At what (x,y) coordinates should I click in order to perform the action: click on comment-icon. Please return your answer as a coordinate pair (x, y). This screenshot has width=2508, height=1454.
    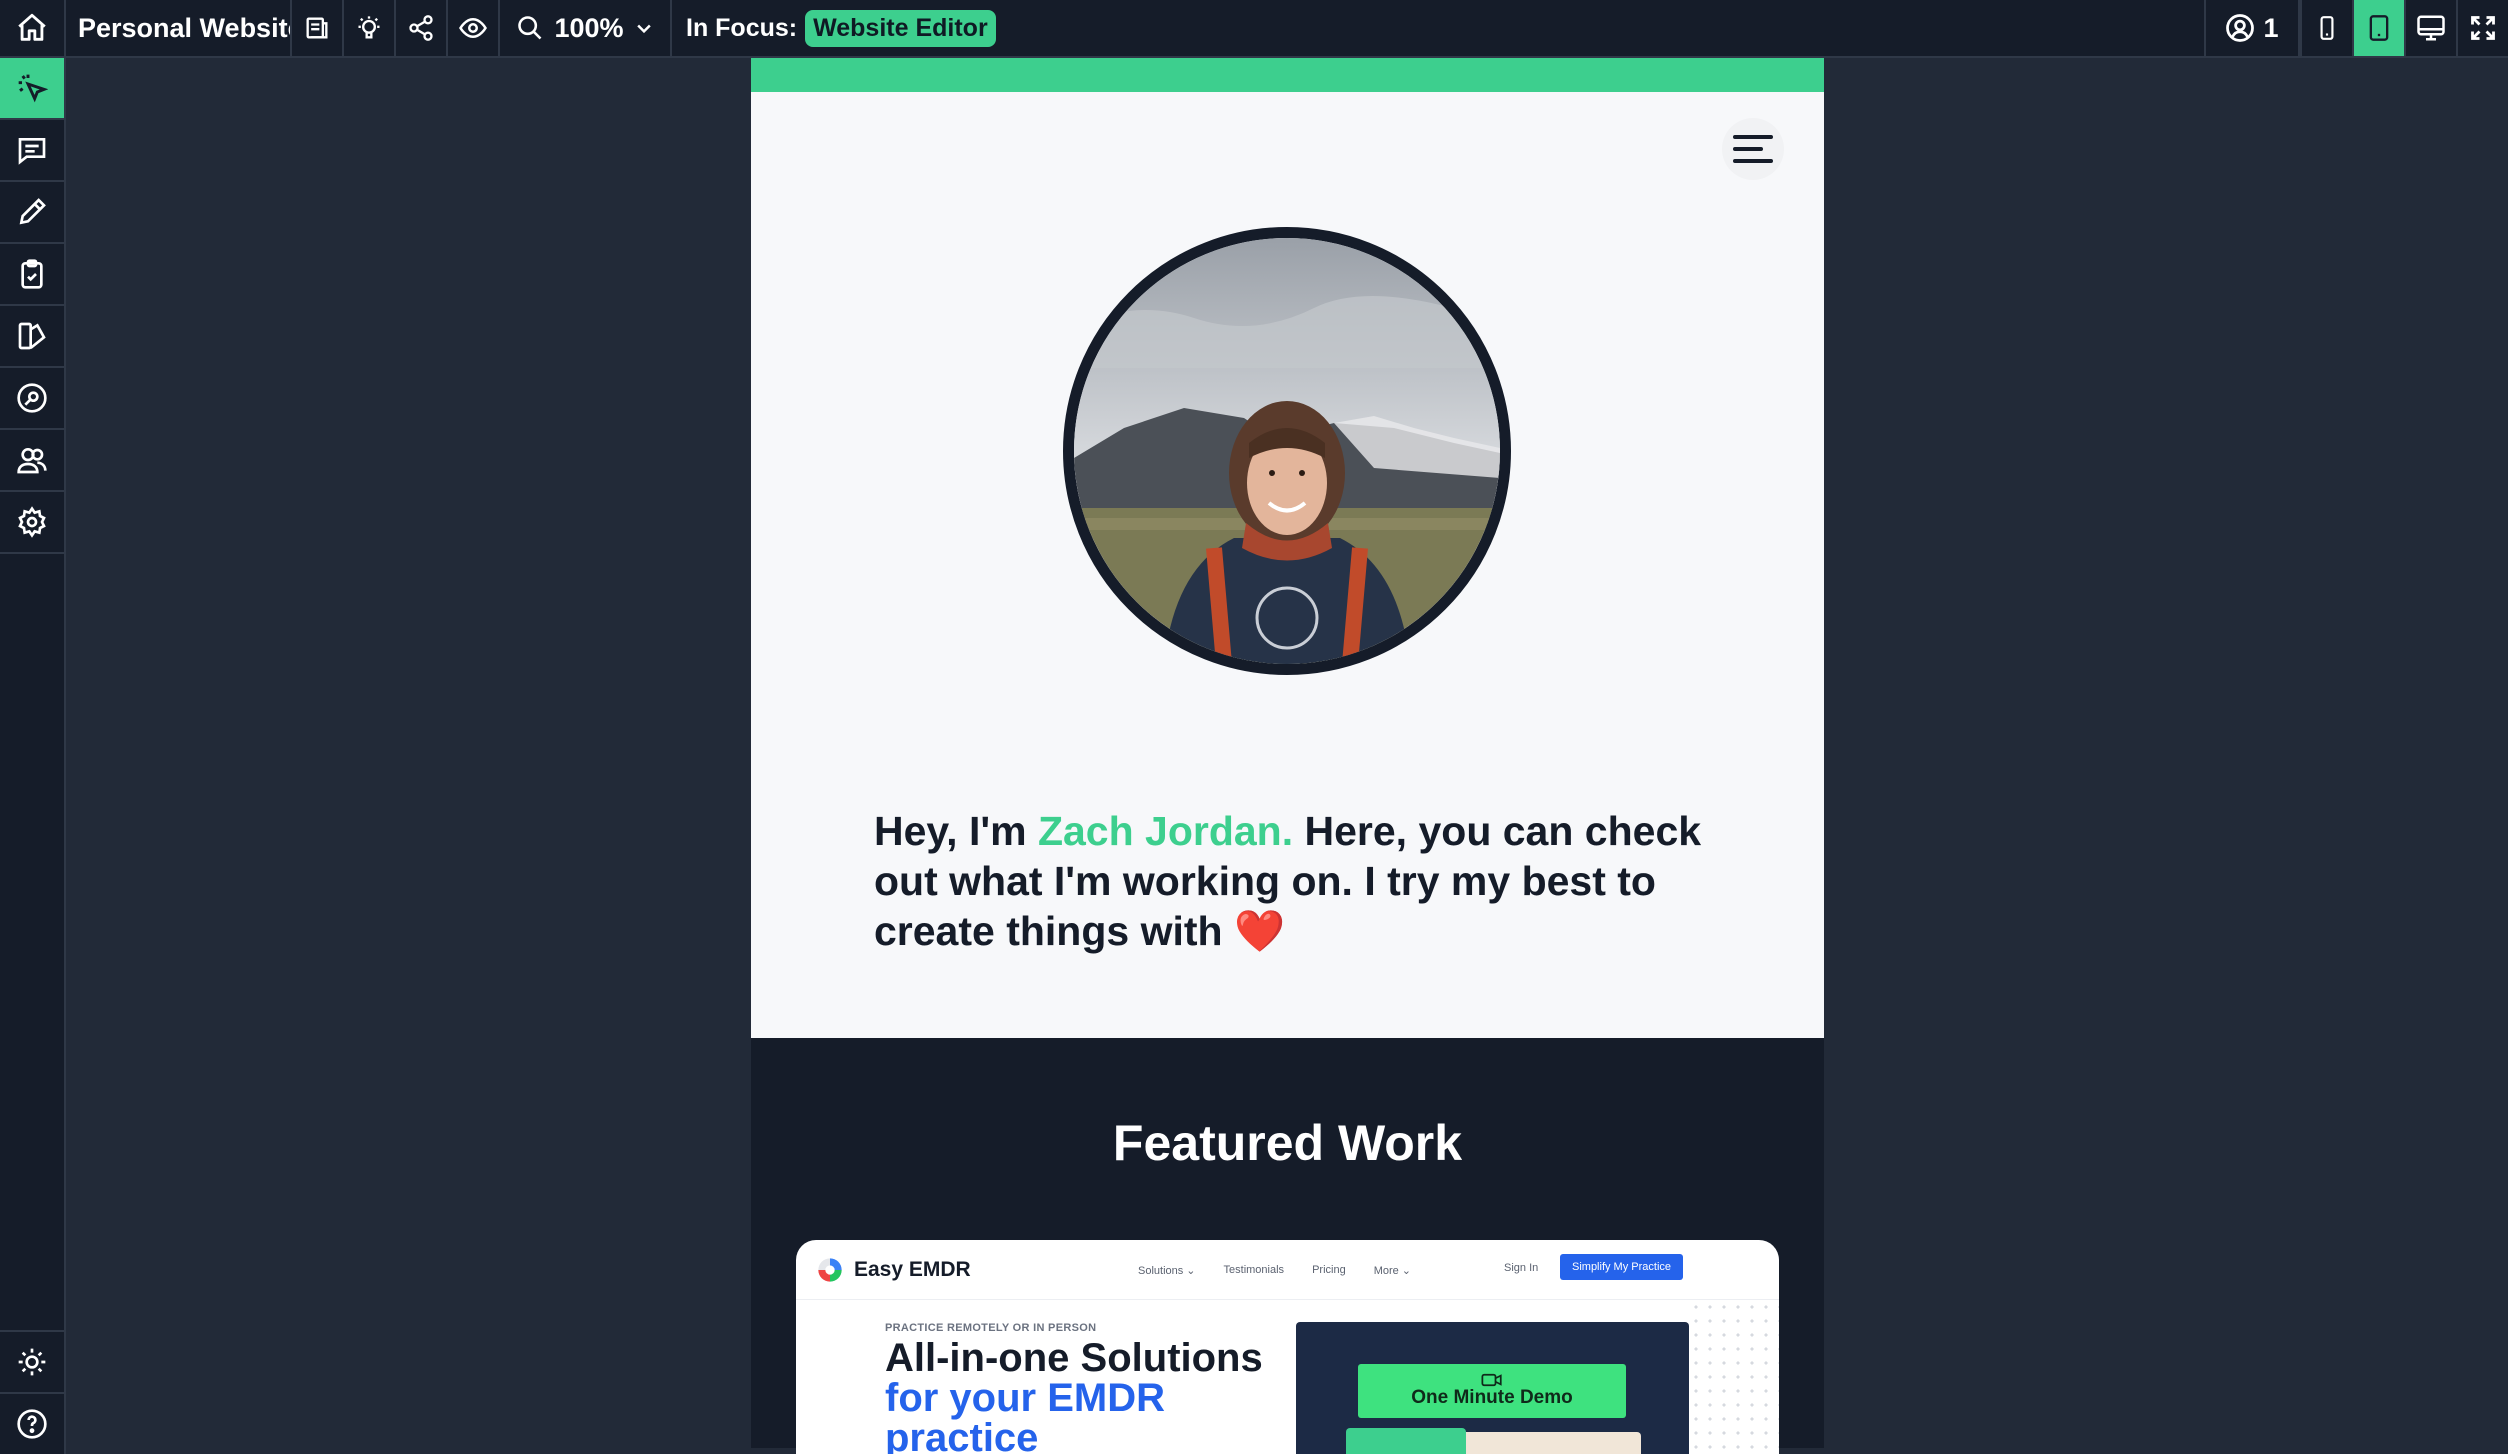
    Looking at the image, I should click on (32, 150).